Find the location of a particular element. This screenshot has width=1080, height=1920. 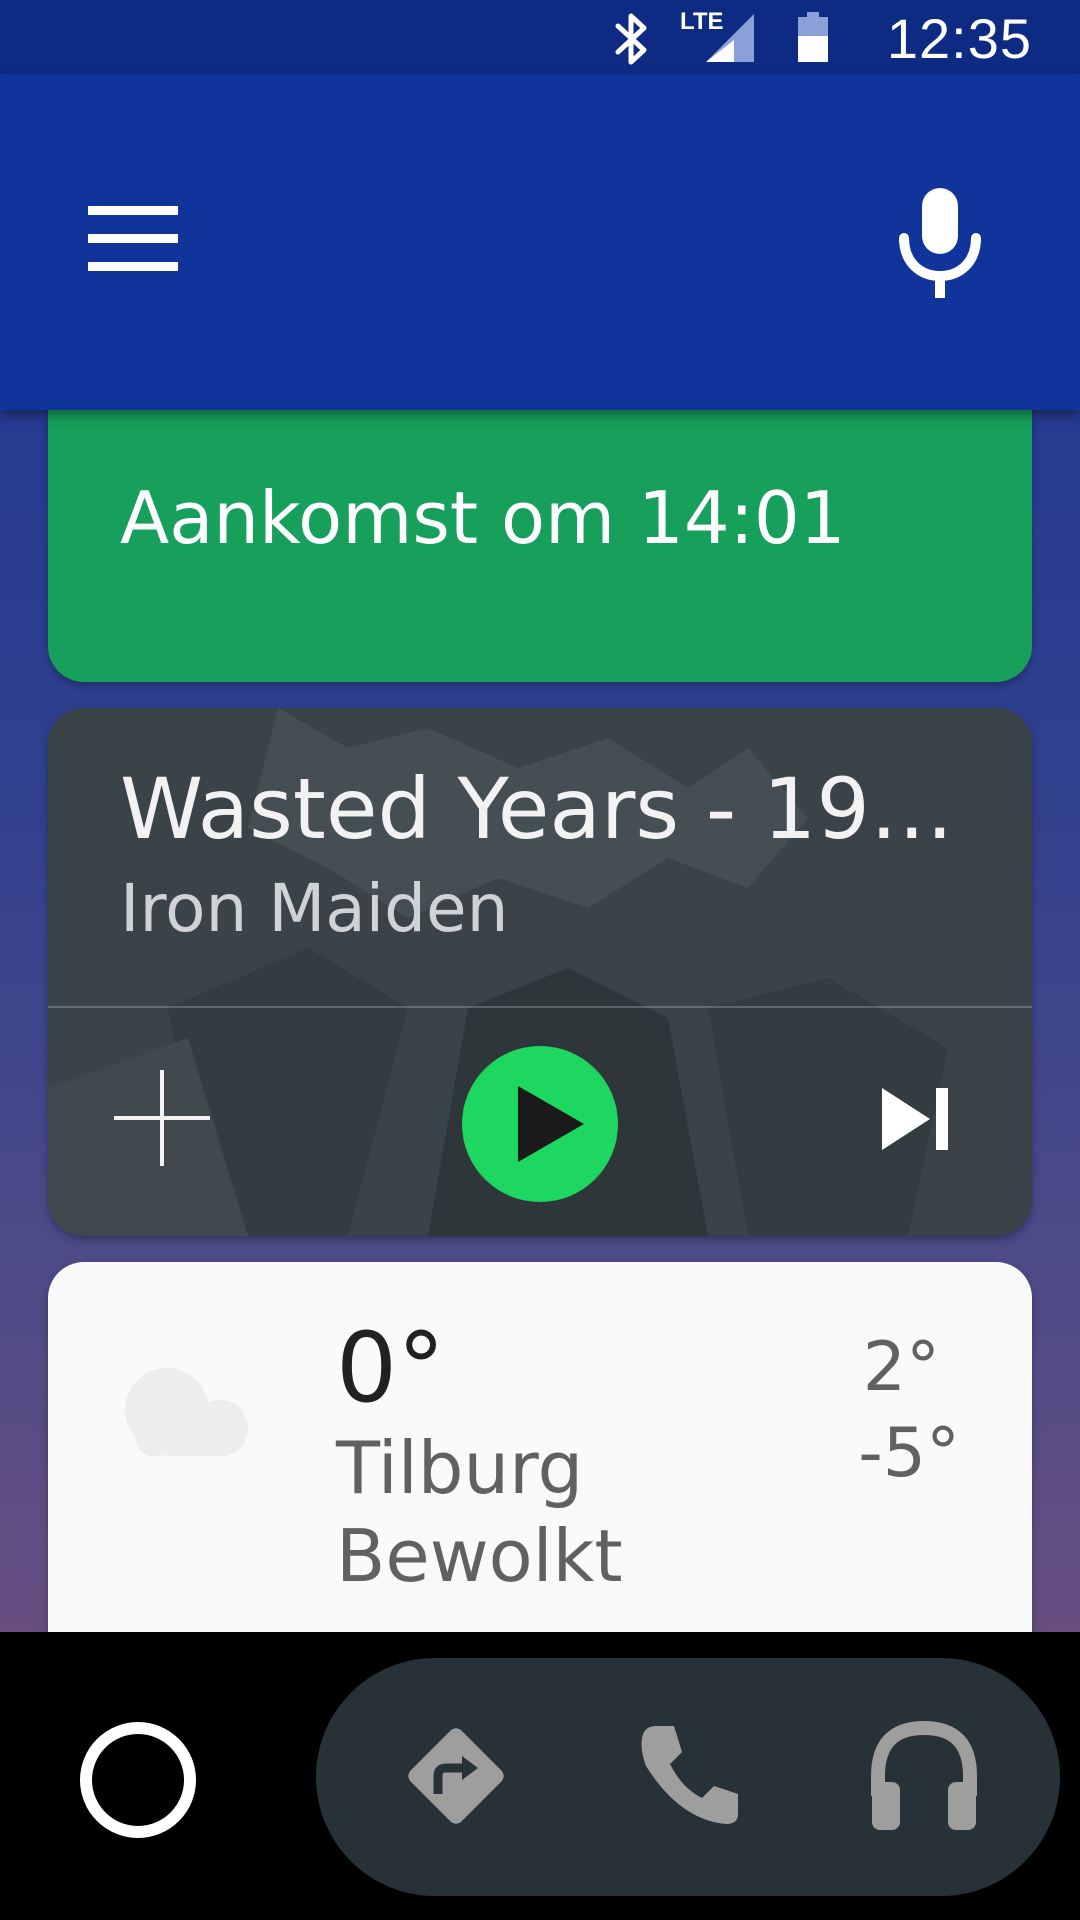

menu-button is located at coordinates (133, 239).